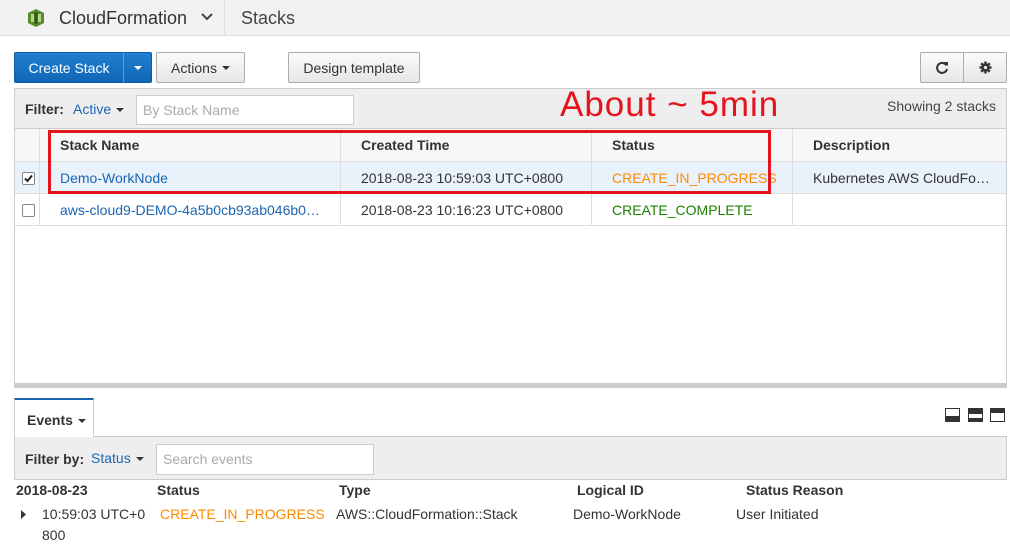 The height and width of the screenshot is (546, 1010). I want to click on stack-status: CREATE_COMPLETE, so click(682, 210).